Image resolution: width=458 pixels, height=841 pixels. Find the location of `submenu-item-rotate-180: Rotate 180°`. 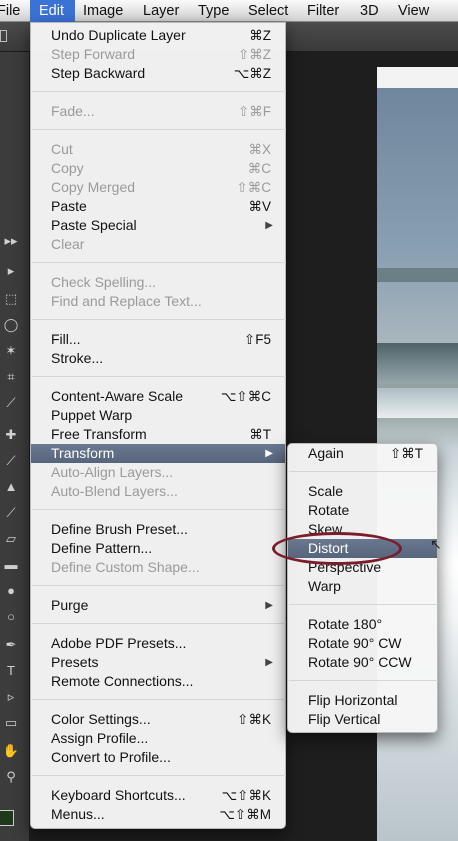

submenu-item-rotate-180: Rotate 180° is located at coordinates (362, 624).